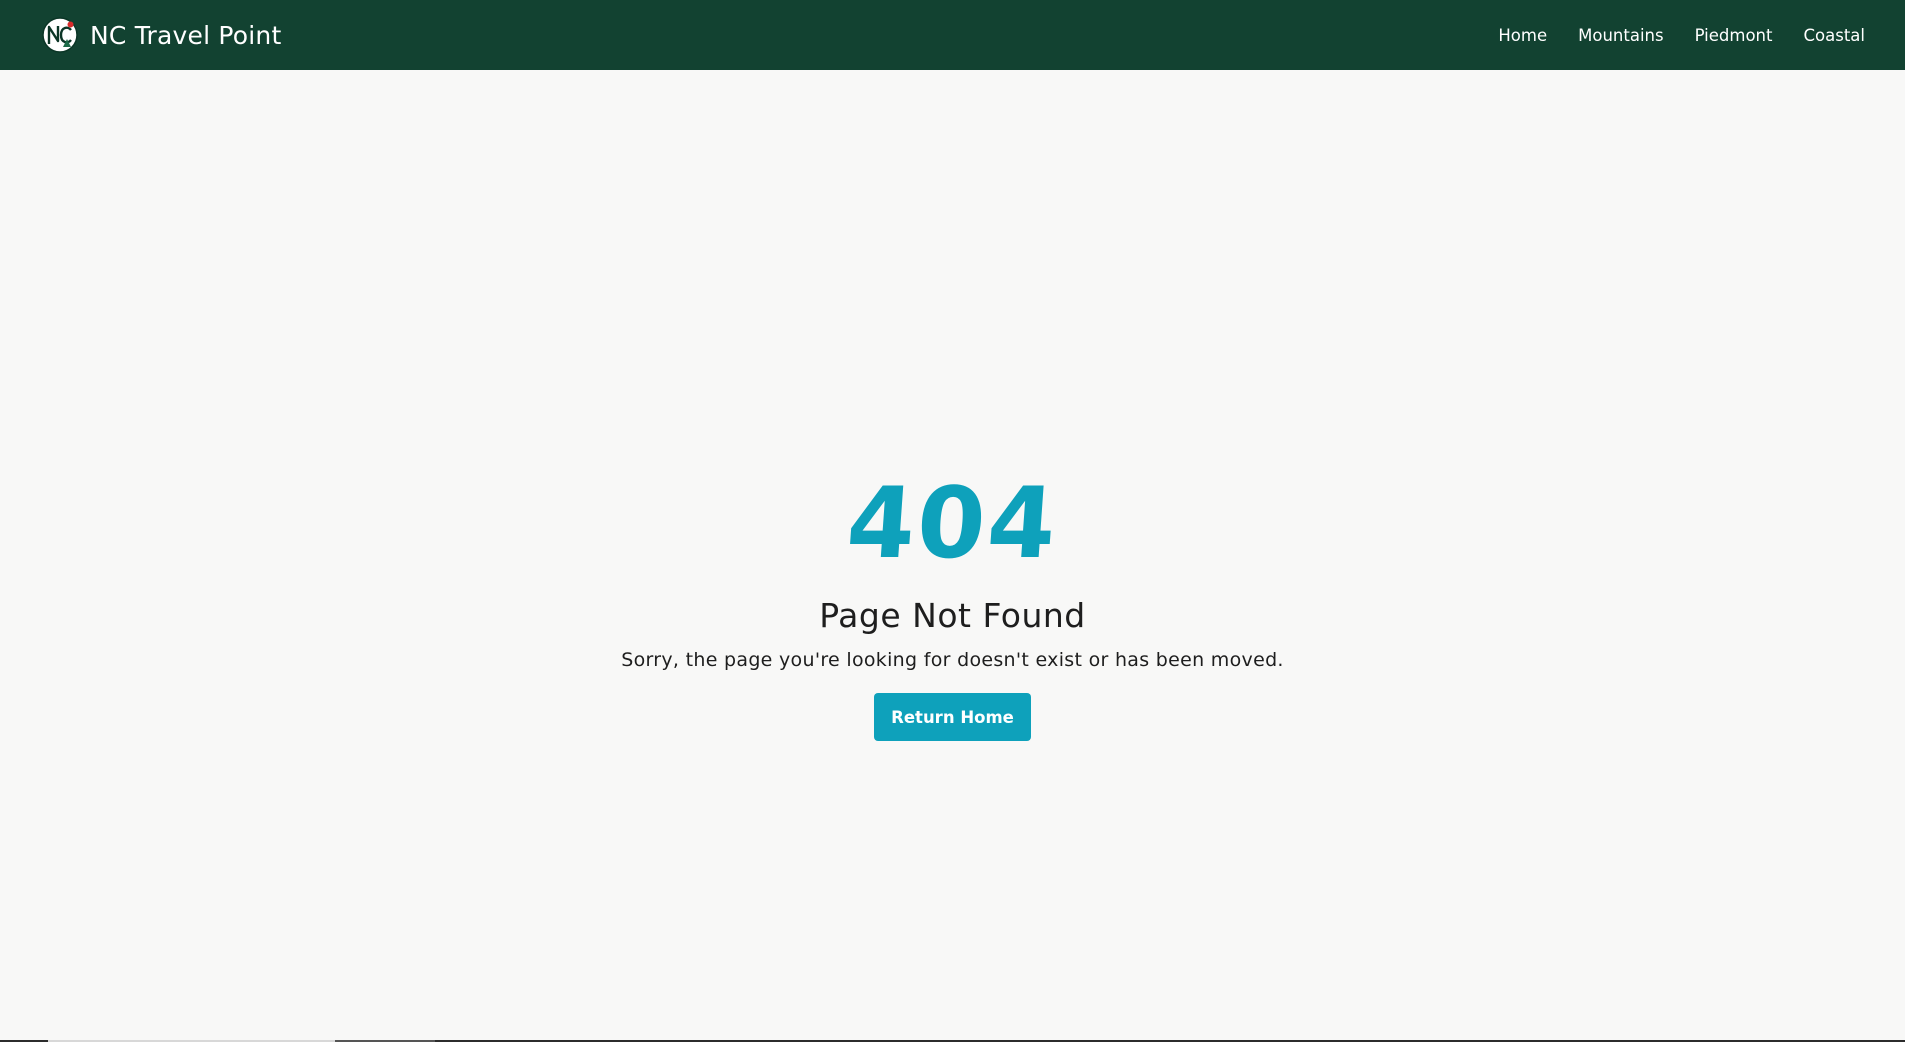 Image resolution: width=1905 pixels, height=1042 pixels. I want to click on brand-name: NC Travel Point, so click(186, 35).